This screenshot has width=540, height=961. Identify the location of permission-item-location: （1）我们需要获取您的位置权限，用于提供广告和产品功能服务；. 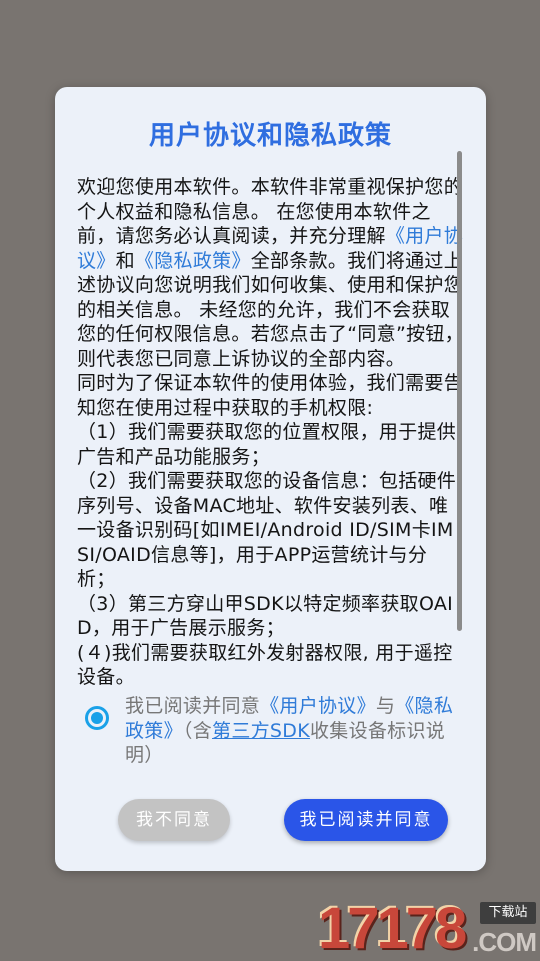
(267, 444).